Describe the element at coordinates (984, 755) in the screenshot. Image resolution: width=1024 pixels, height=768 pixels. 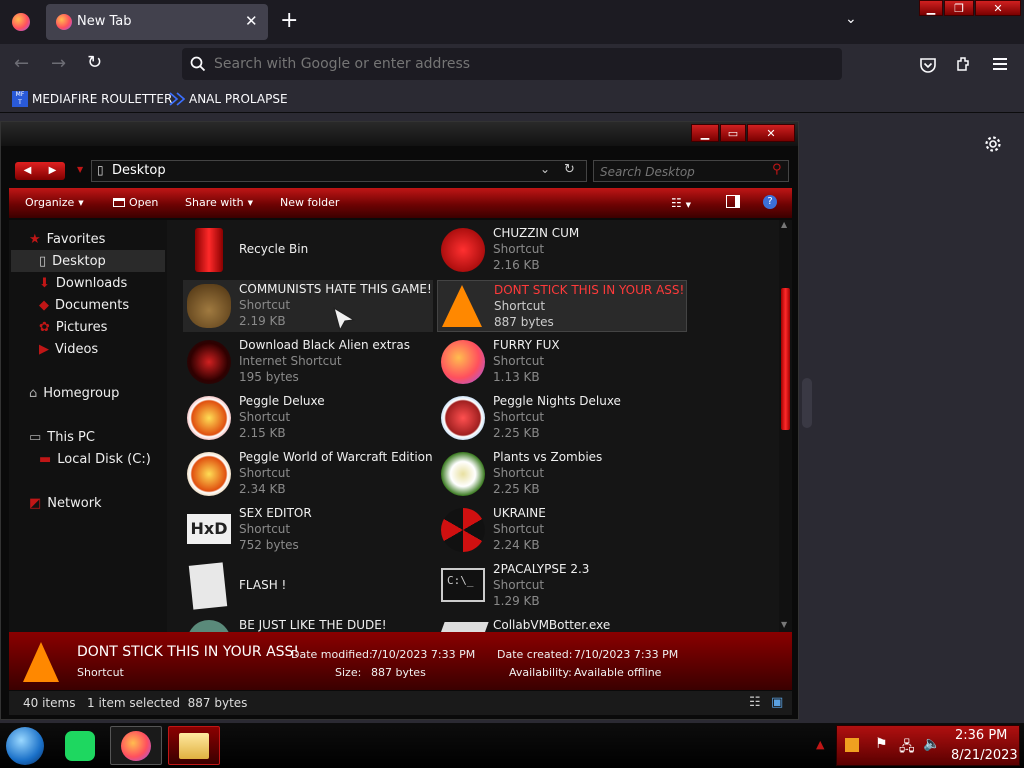
I see `clock-date: 8/21/2023` at that location.